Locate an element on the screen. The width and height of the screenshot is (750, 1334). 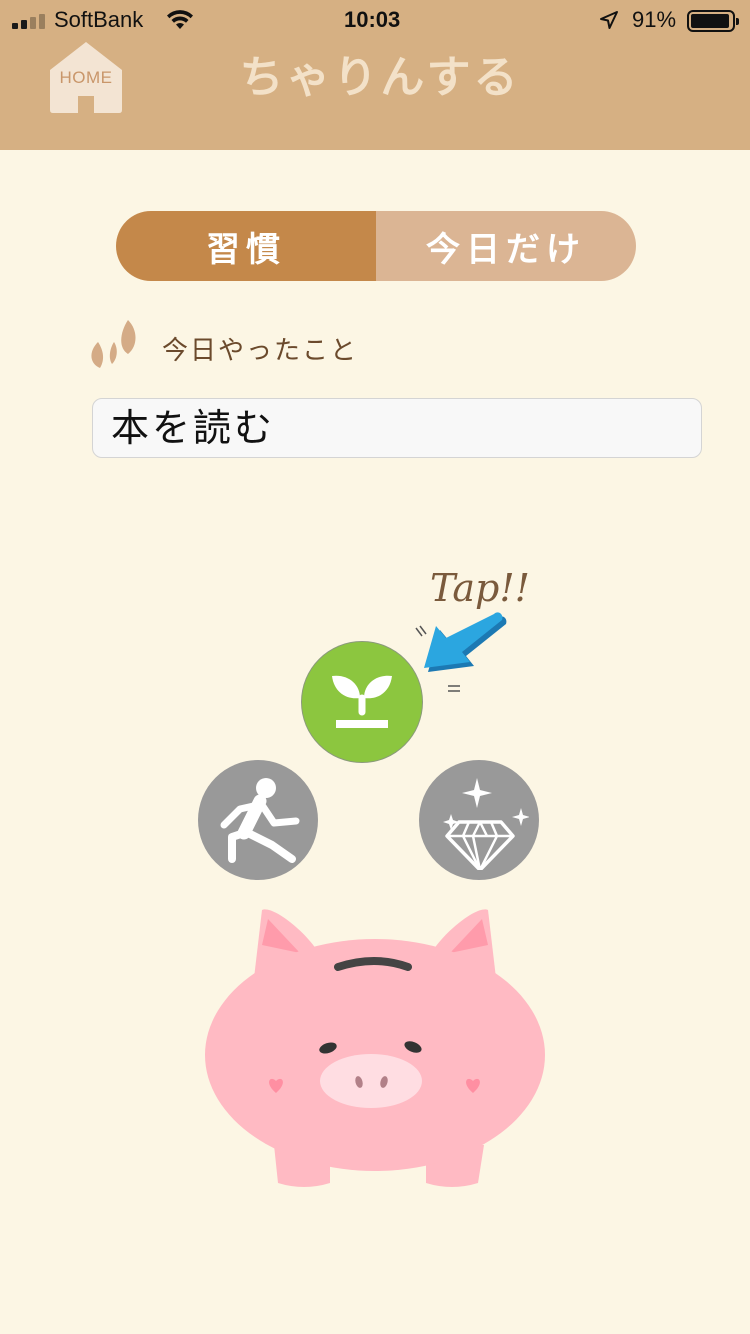
segment-today-only: 今日だけ is located at coordinates (506, 246).